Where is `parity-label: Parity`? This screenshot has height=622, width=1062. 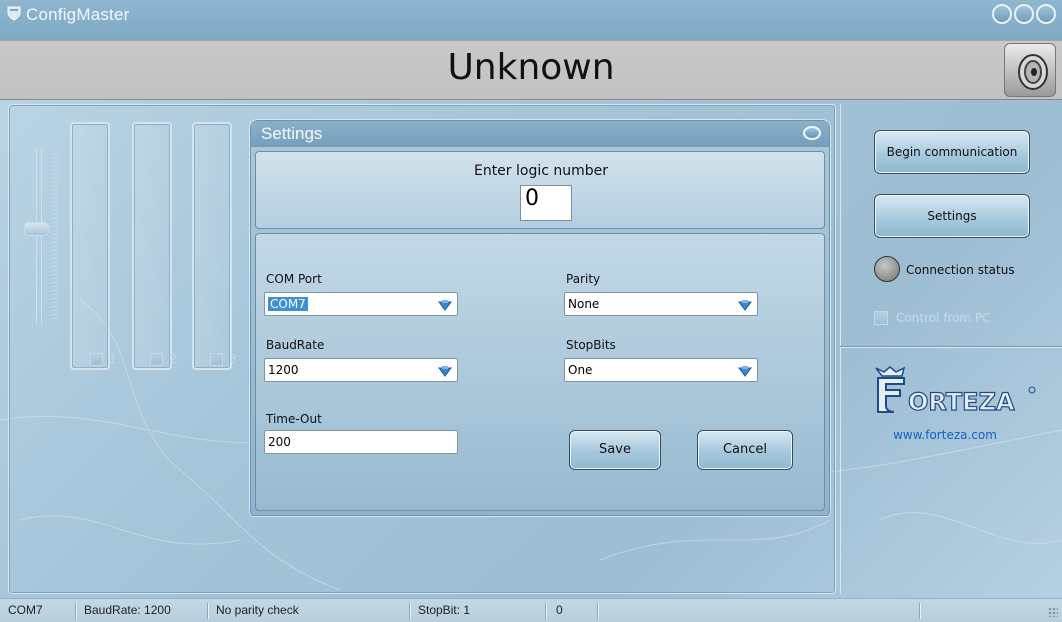
parity-label: Parity is located at coordinates (583, 279).